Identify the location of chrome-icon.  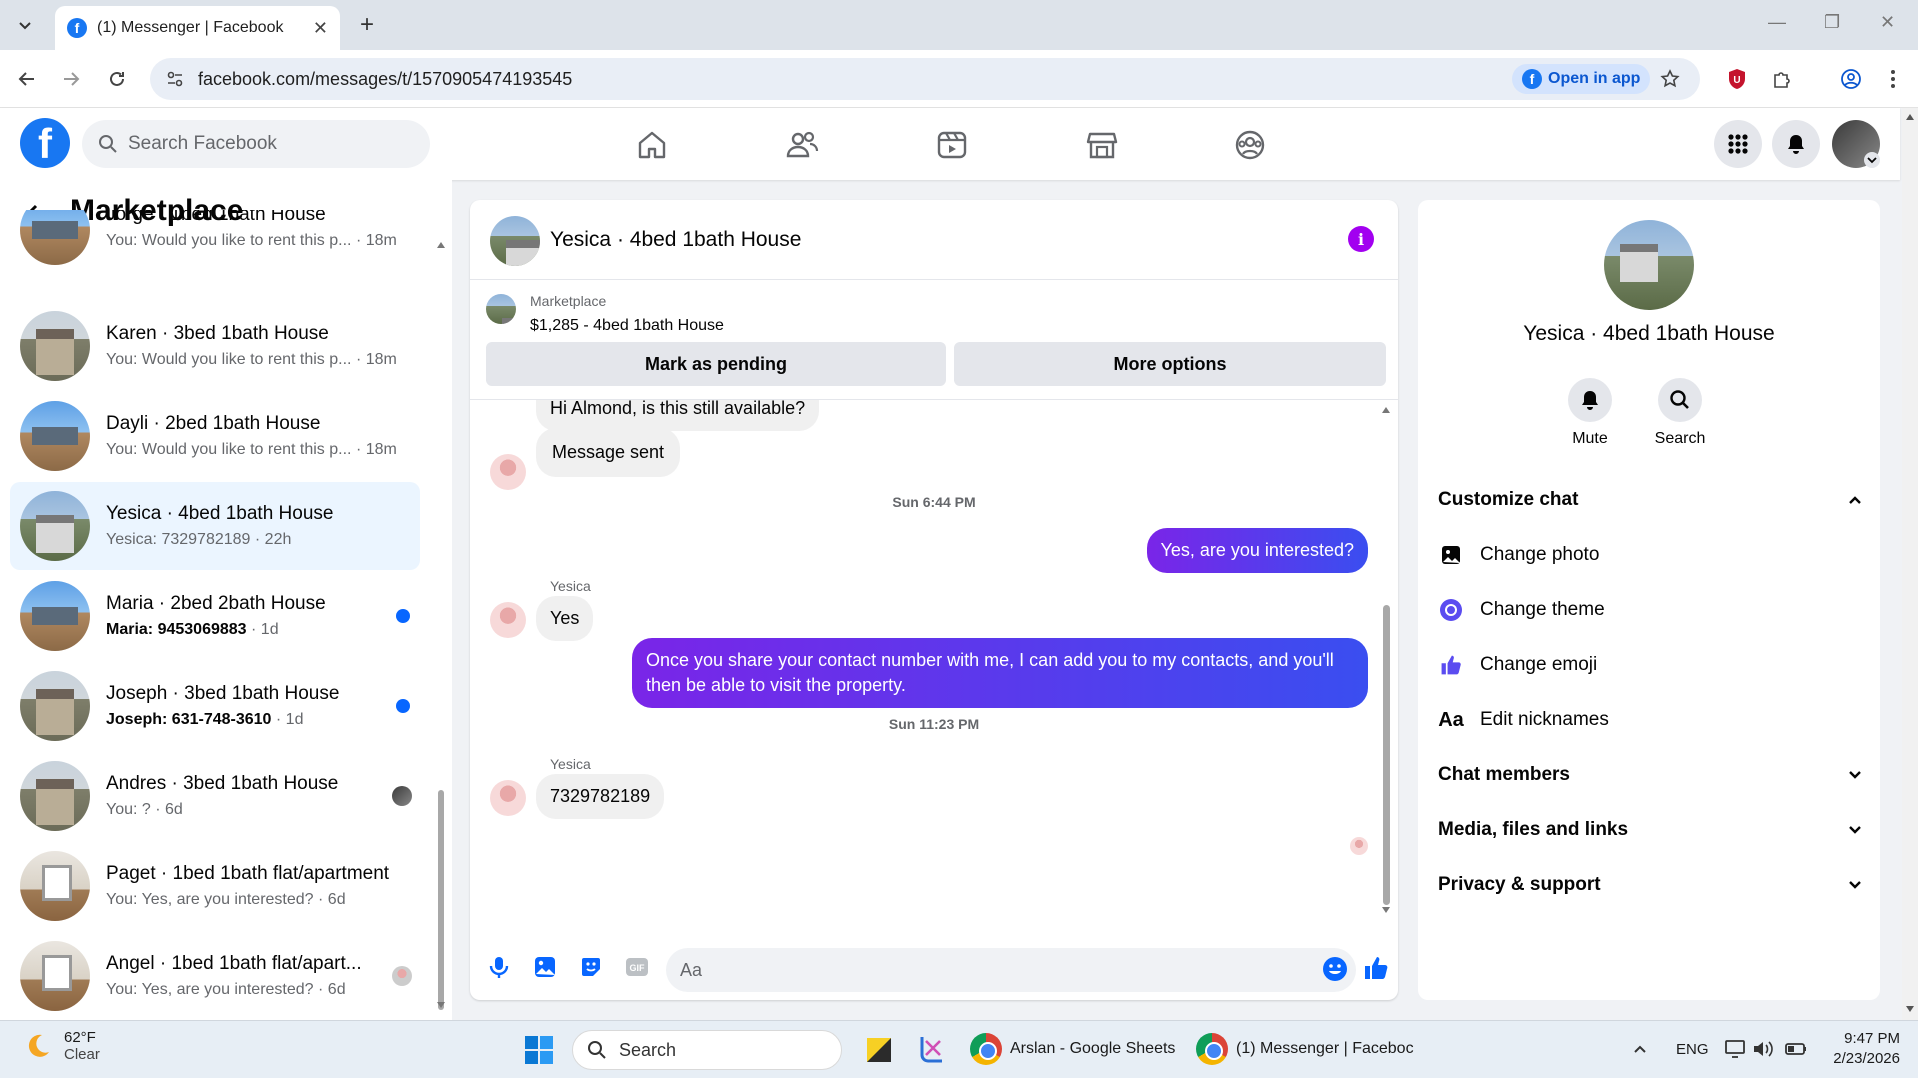
(986, 1049).